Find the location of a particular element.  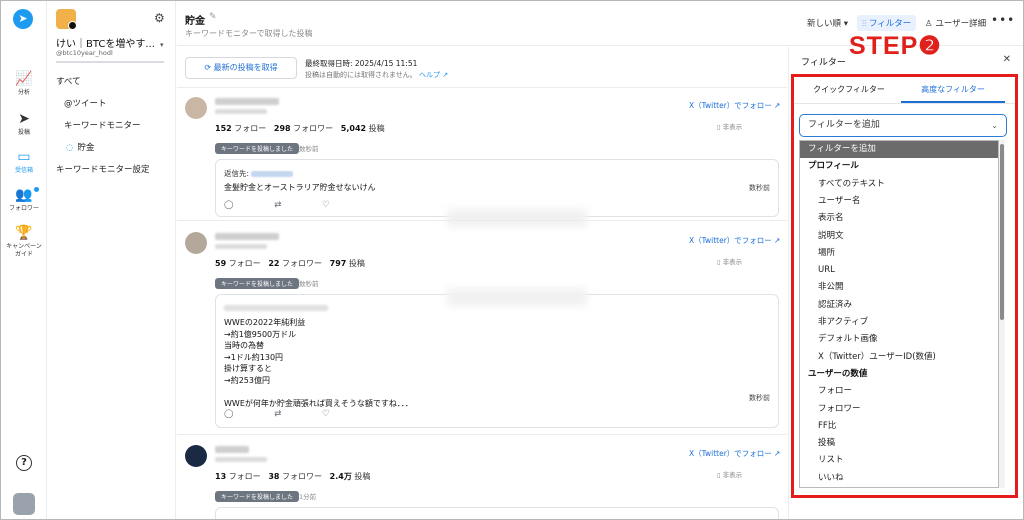

filter-option: 表示名 is located at coordinates (899, 218).